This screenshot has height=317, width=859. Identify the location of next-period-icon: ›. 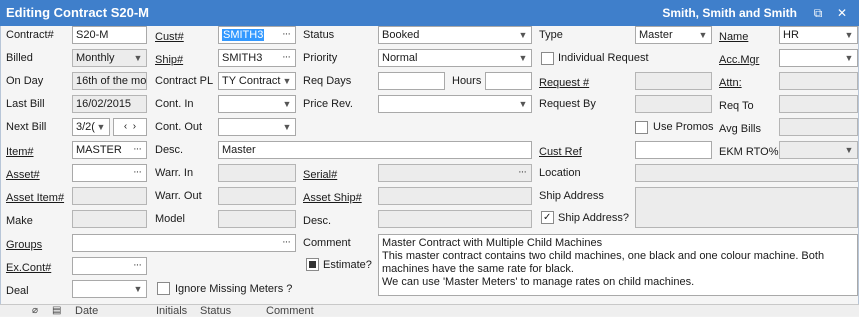
(134, 126).